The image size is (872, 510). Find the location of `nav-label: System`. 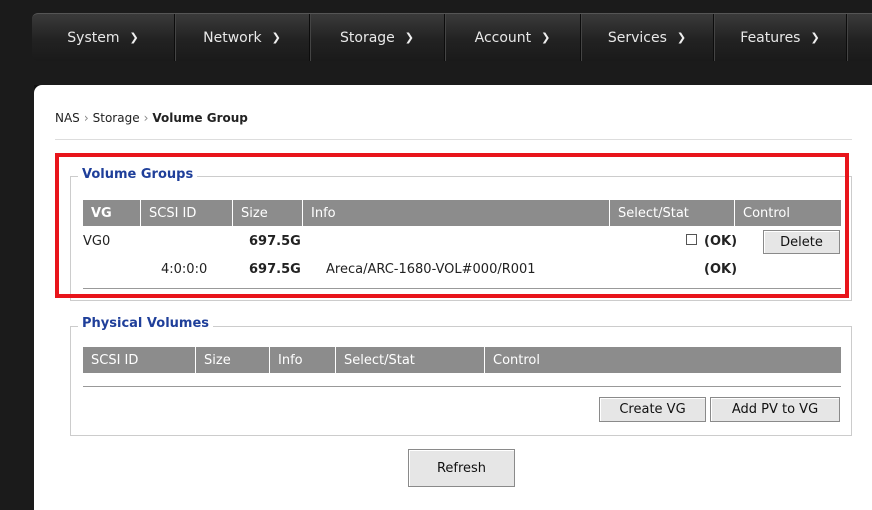

nav-label: System is located at coordinates (93, 37).